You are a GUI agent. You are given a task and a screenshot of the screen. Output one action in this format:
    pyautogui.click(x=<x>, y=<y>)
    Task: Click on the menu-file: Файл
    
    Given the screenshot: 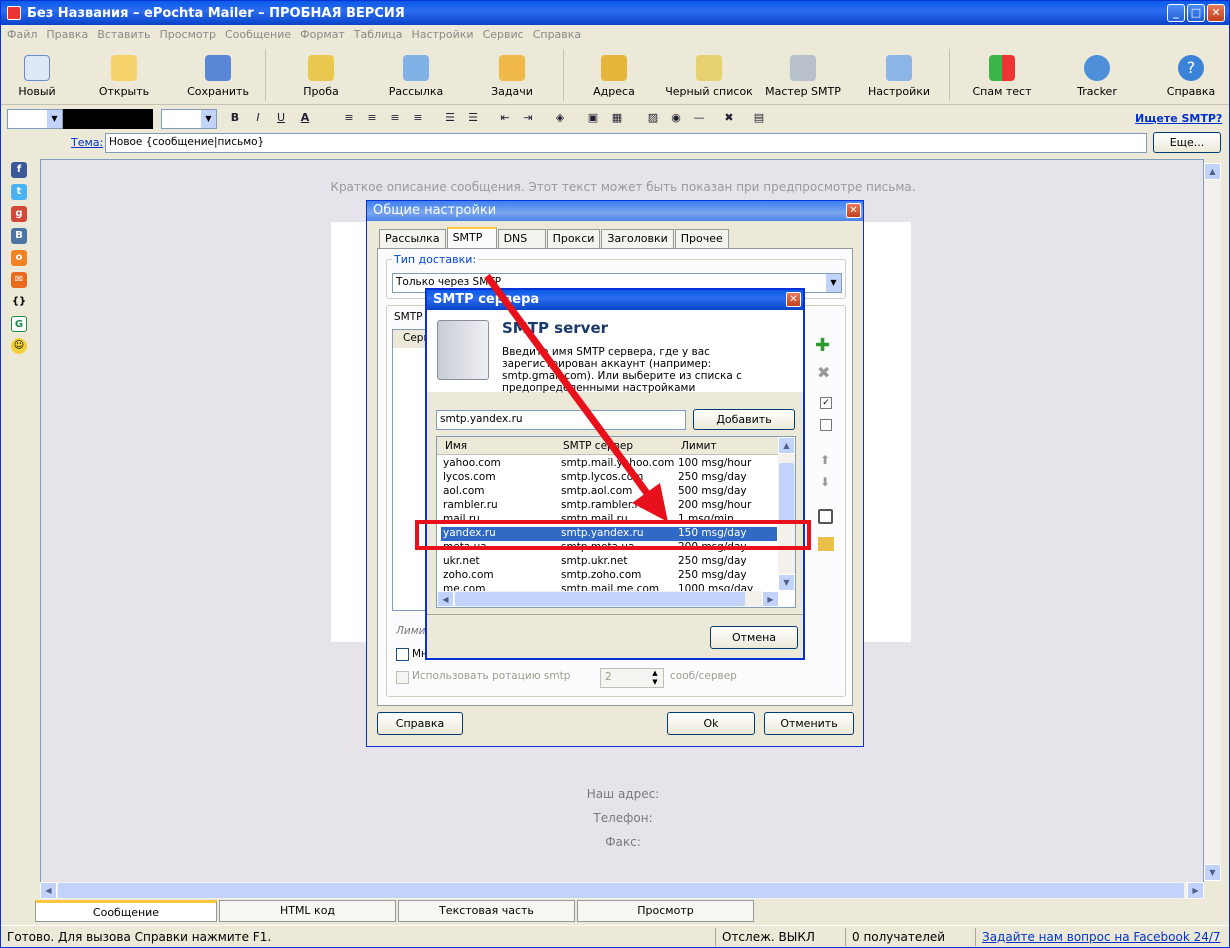 What is the action you would take?
    pyautogui.click(x=22, y=34)
    